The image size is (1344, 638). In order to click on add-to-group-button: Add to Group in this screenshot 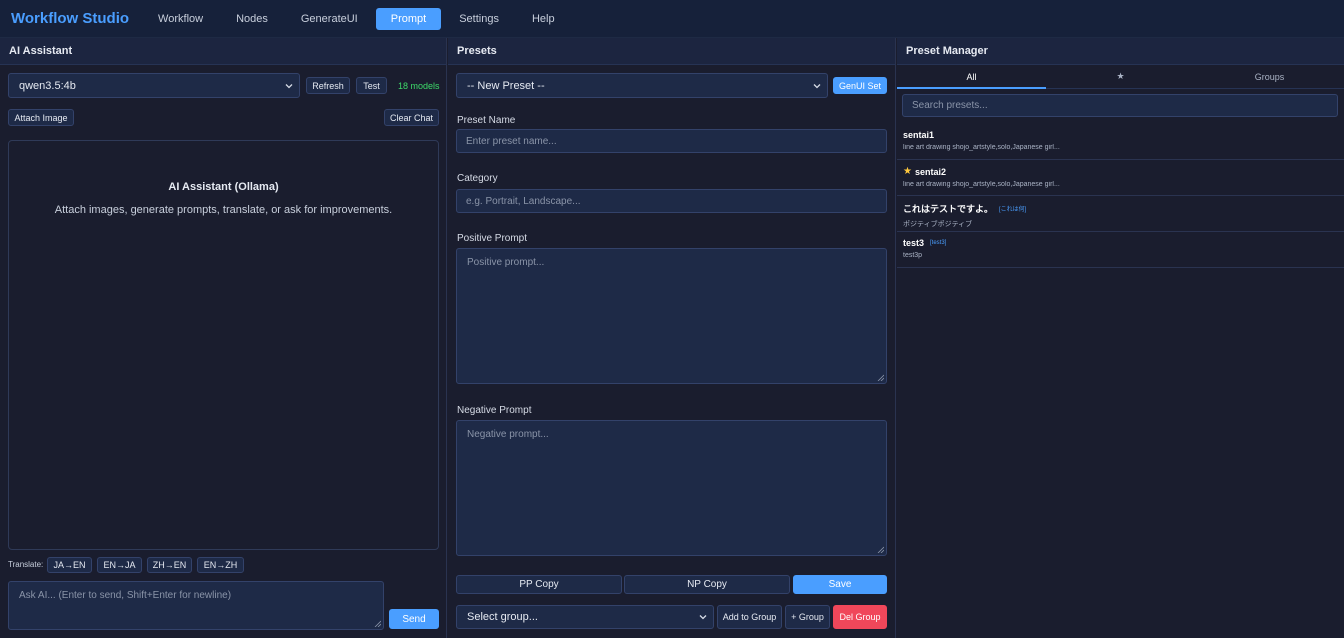, I will do `click(749, 617)`.